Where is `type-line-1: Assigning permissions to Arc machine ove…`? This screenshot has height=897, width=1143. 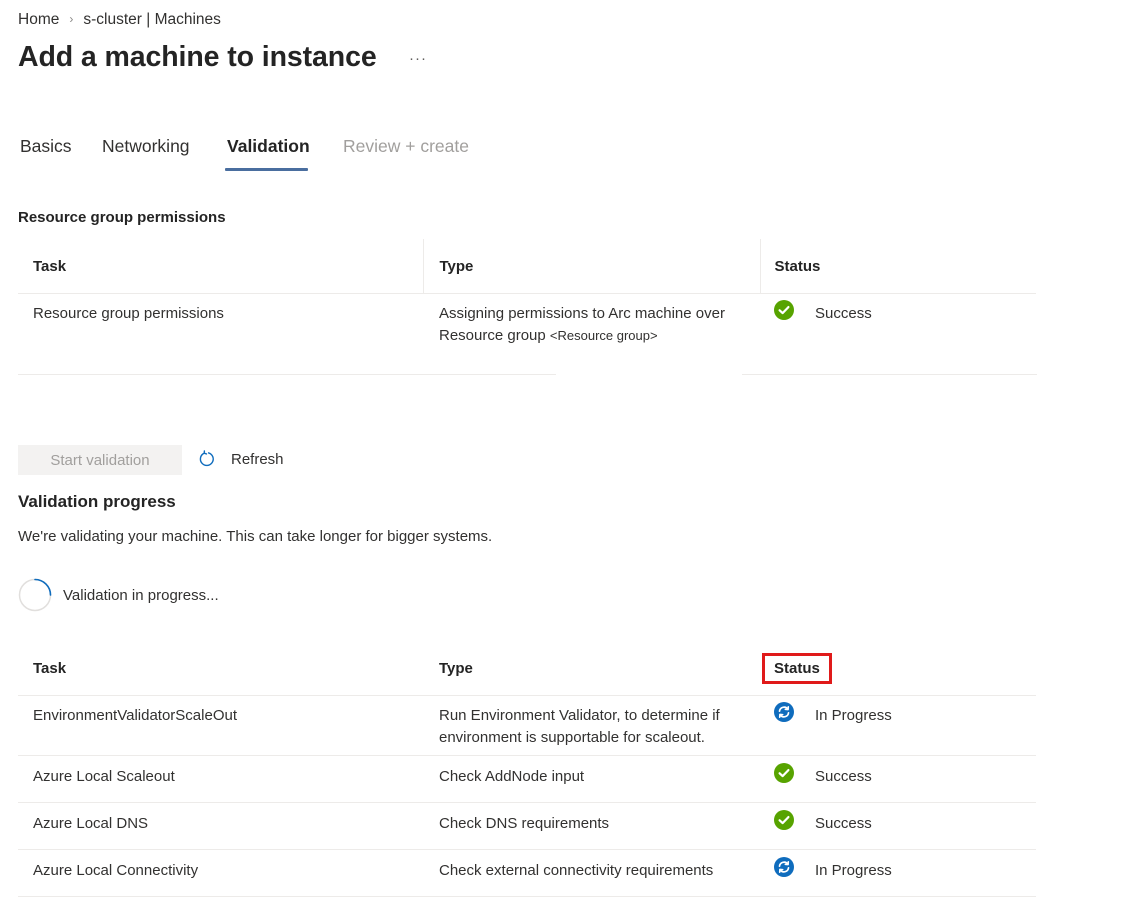
type-line-1: Assigning permissions to Arc machine ove… is located at coordinates (582, 313).